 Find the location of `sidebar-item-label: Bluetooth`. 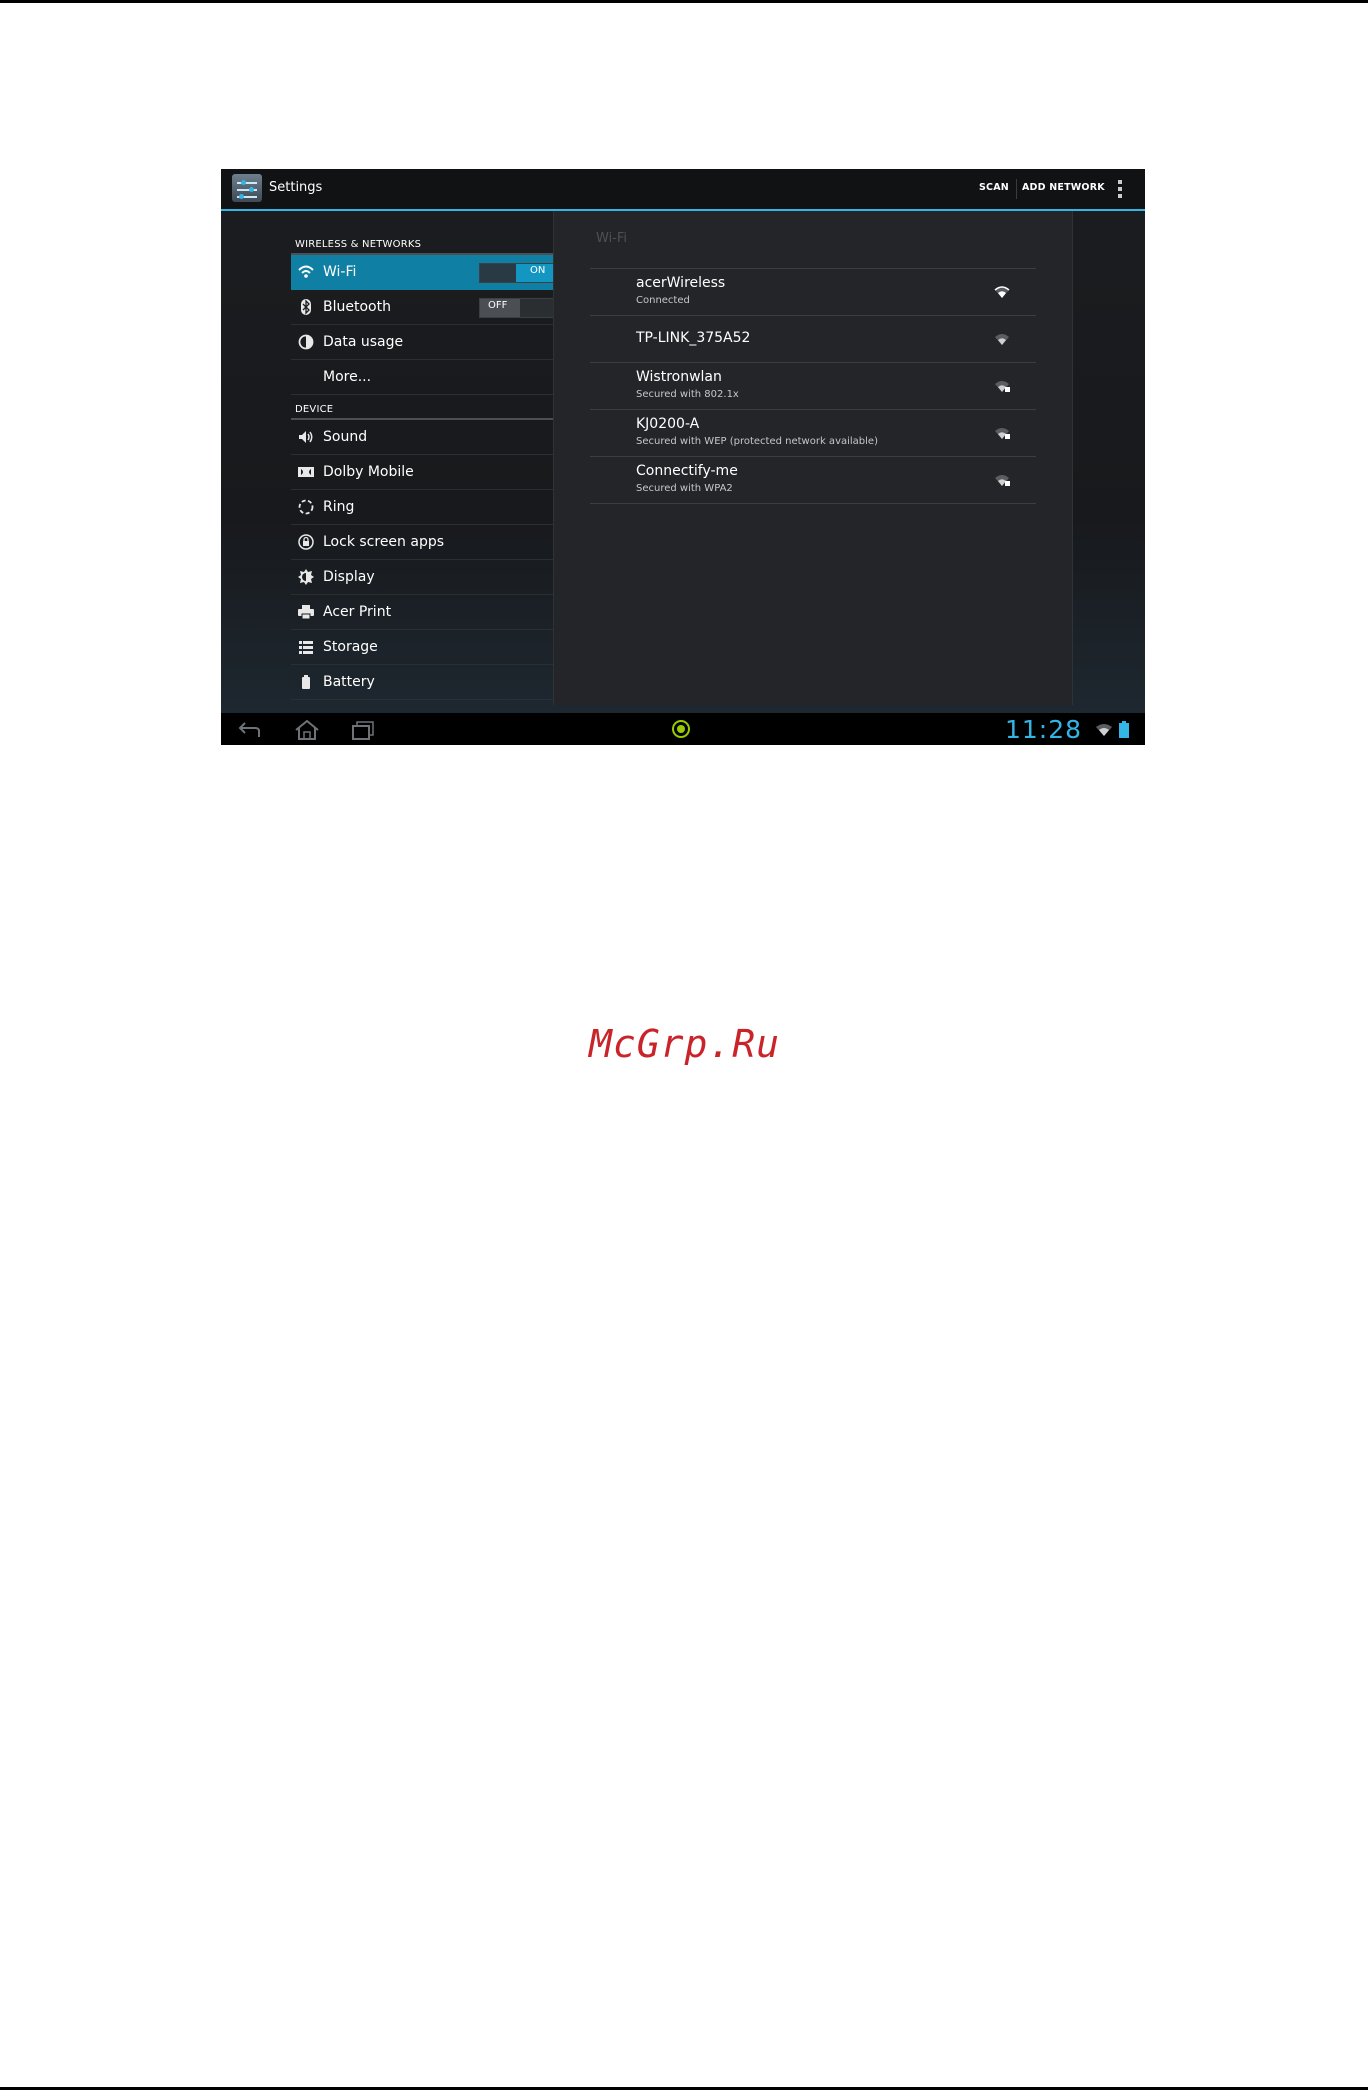

sidebar-item-label: Bluetooth is located at coordinates (357, 307).